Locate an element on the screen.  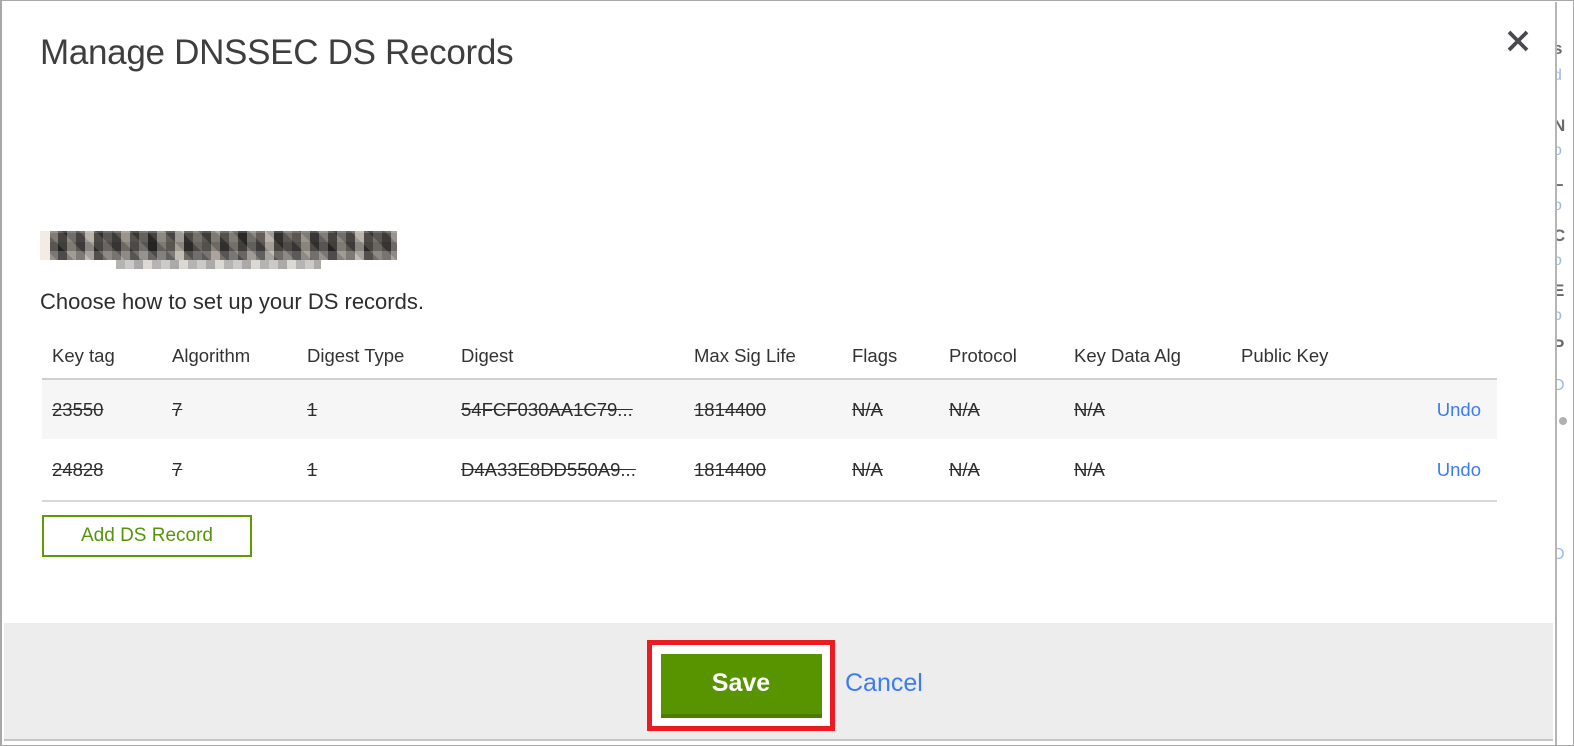
background-text-fragment: E is located at coordinates (1560, 290).